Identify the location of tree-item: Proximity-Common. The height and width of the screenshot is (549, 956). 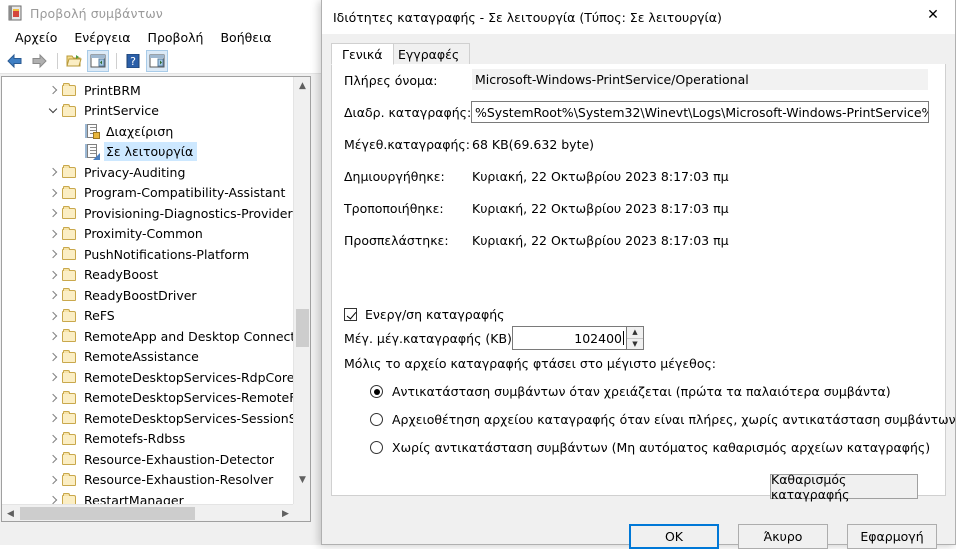
(148, 234).